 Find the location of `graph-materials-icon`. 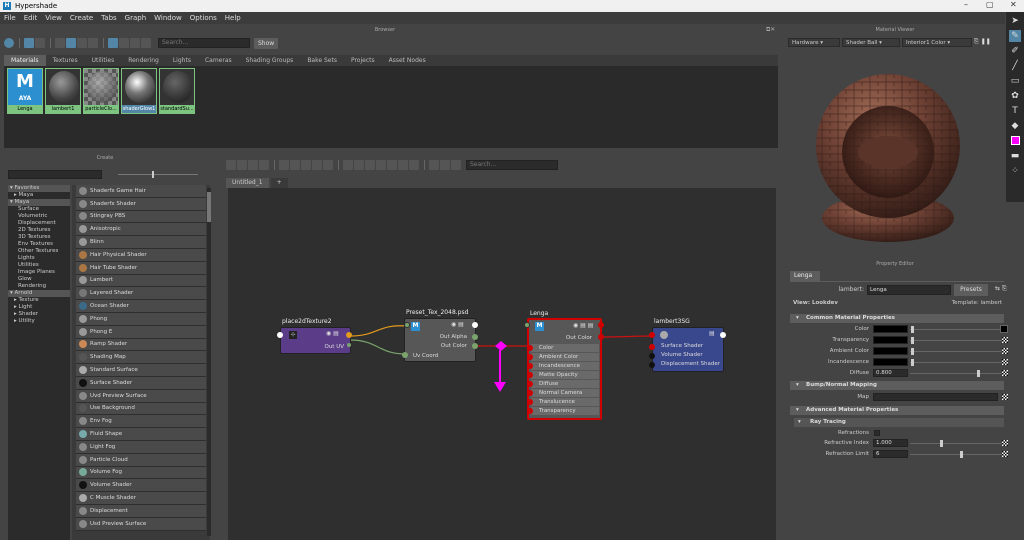

graph-materials-icon is located at coordinates (9, 43).